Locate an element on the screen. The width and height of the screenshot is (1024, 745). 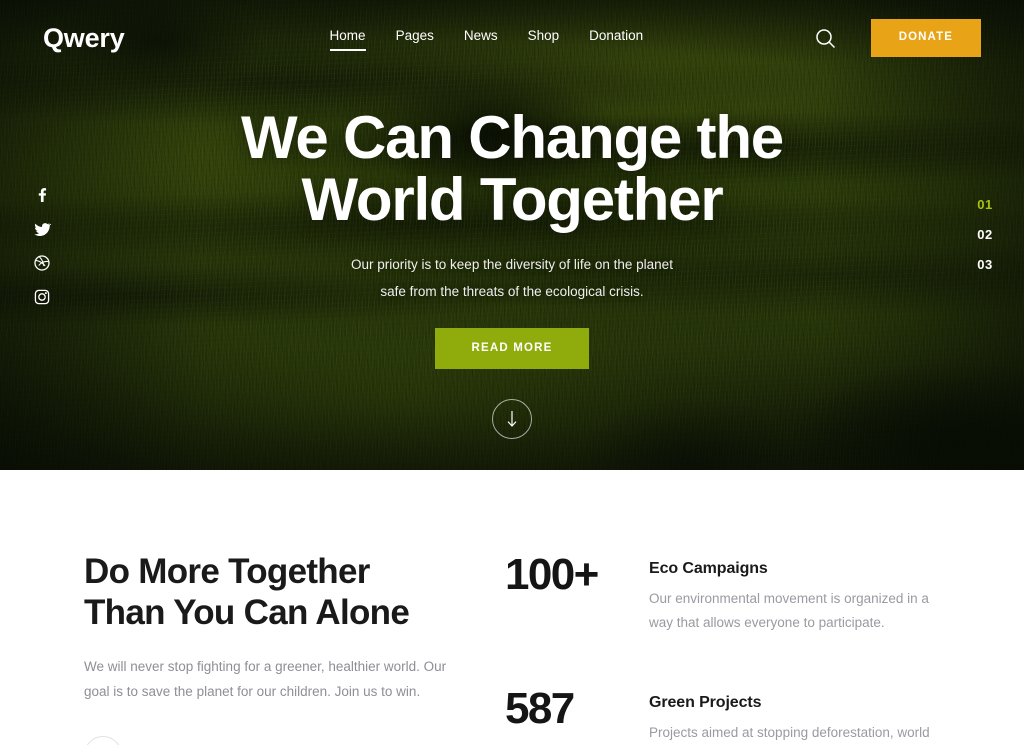
hero-title-line-1: We Can Change the is located at coordinates (512, 137).